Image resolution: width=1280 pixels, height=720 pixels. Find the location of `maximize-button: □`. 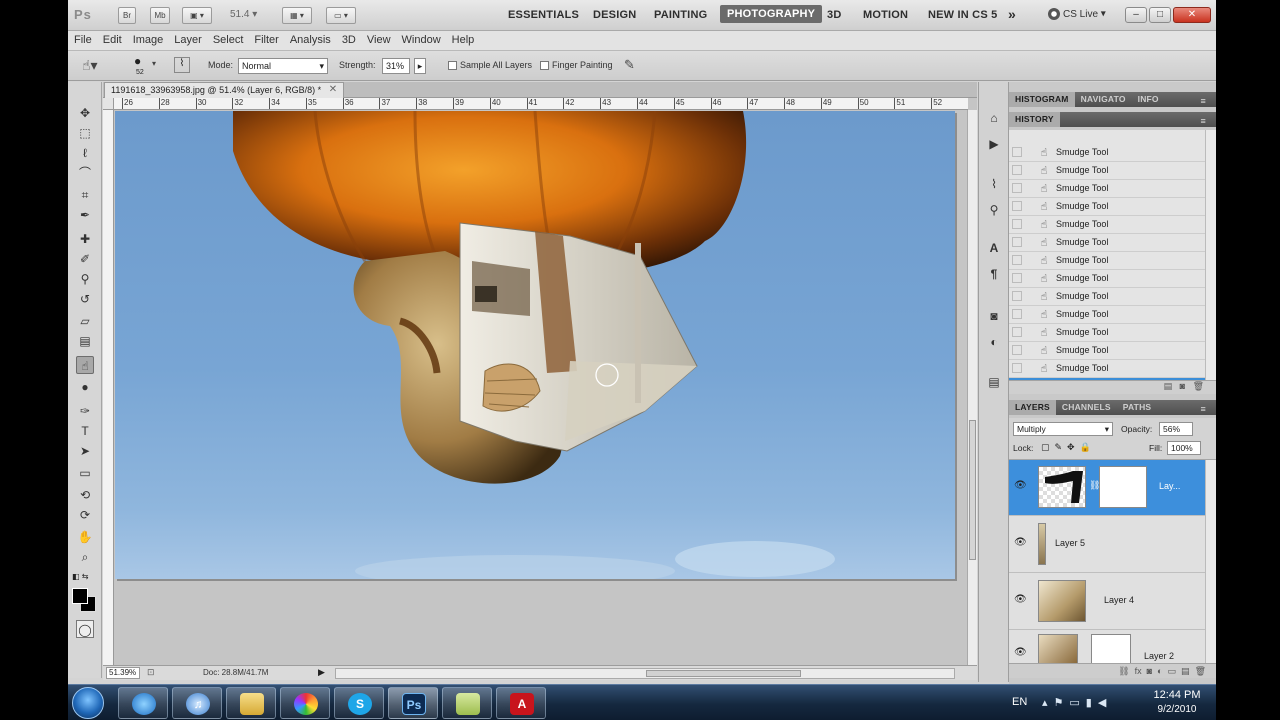

maximize-button: □ is located at coordinates (1160, 15).